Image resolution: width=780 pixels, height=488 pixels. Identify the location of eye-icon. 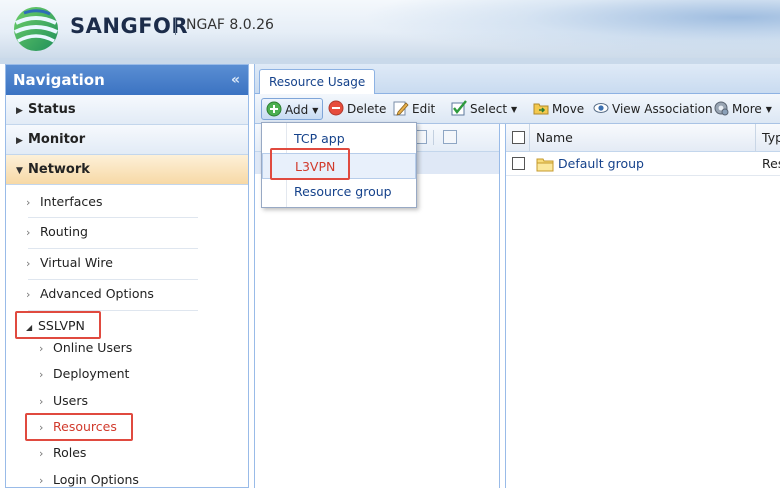
(601, 108).